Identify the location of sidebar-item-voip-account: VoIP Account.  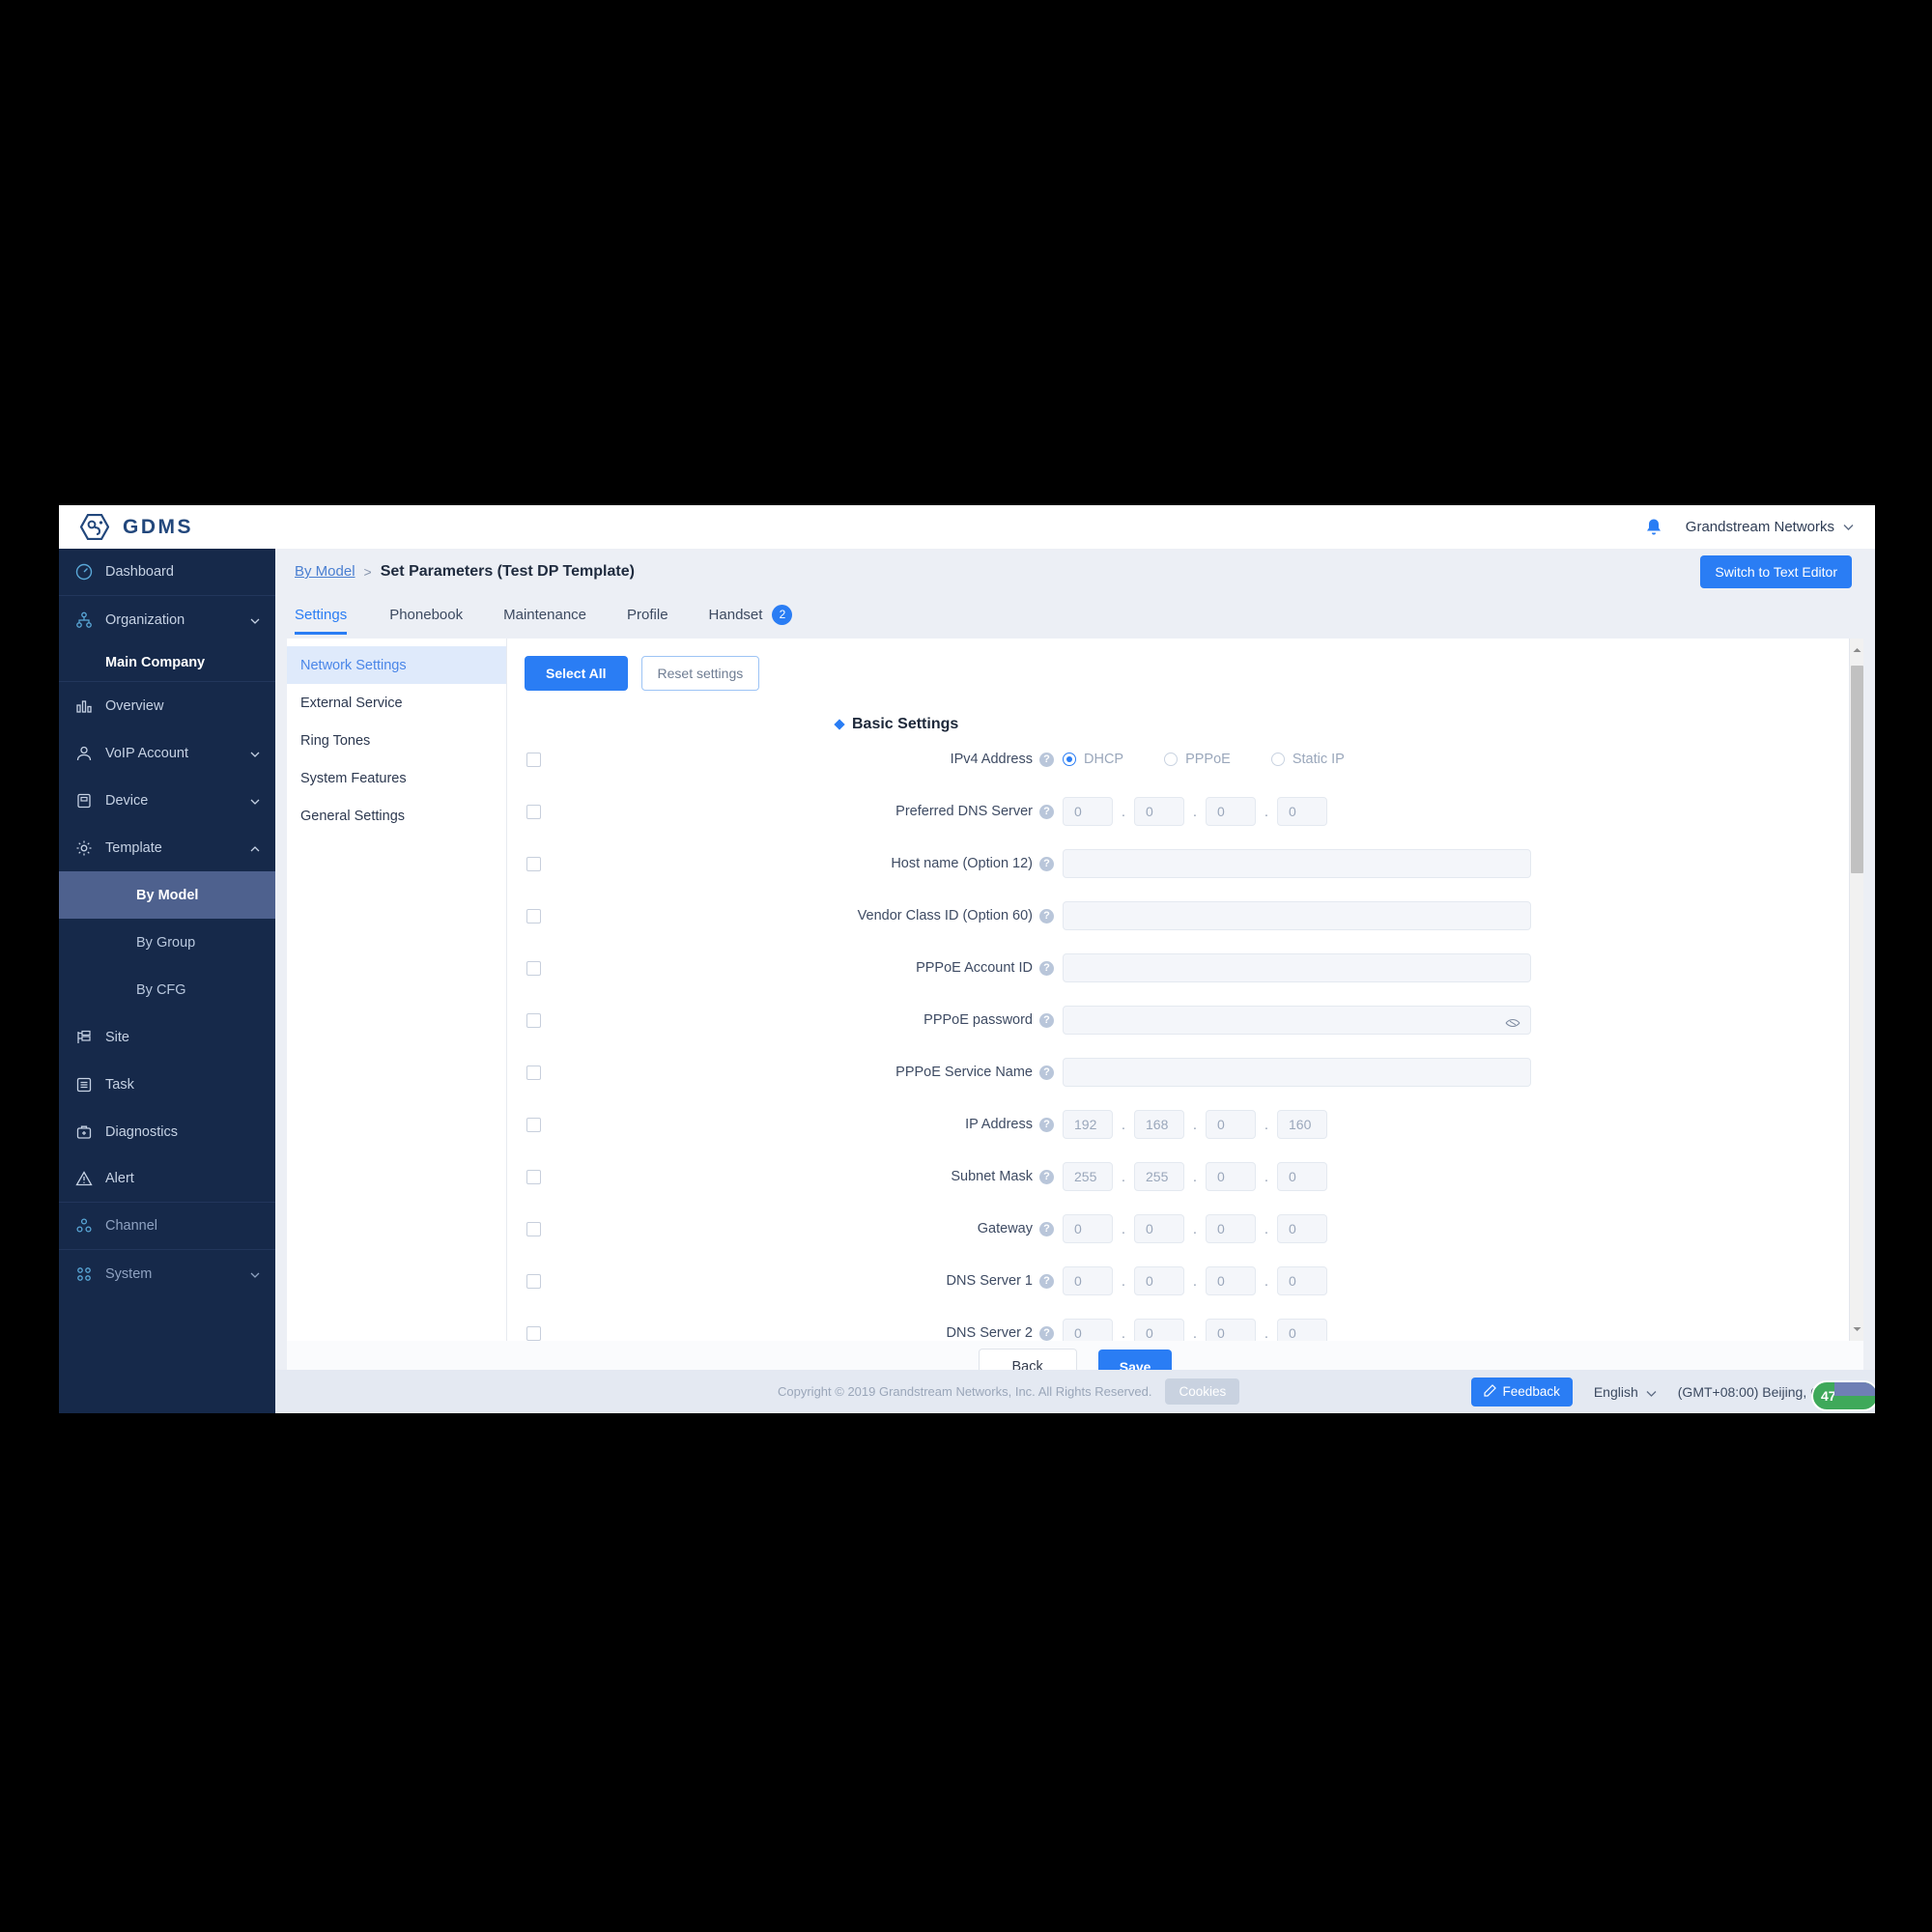
(167, 753).